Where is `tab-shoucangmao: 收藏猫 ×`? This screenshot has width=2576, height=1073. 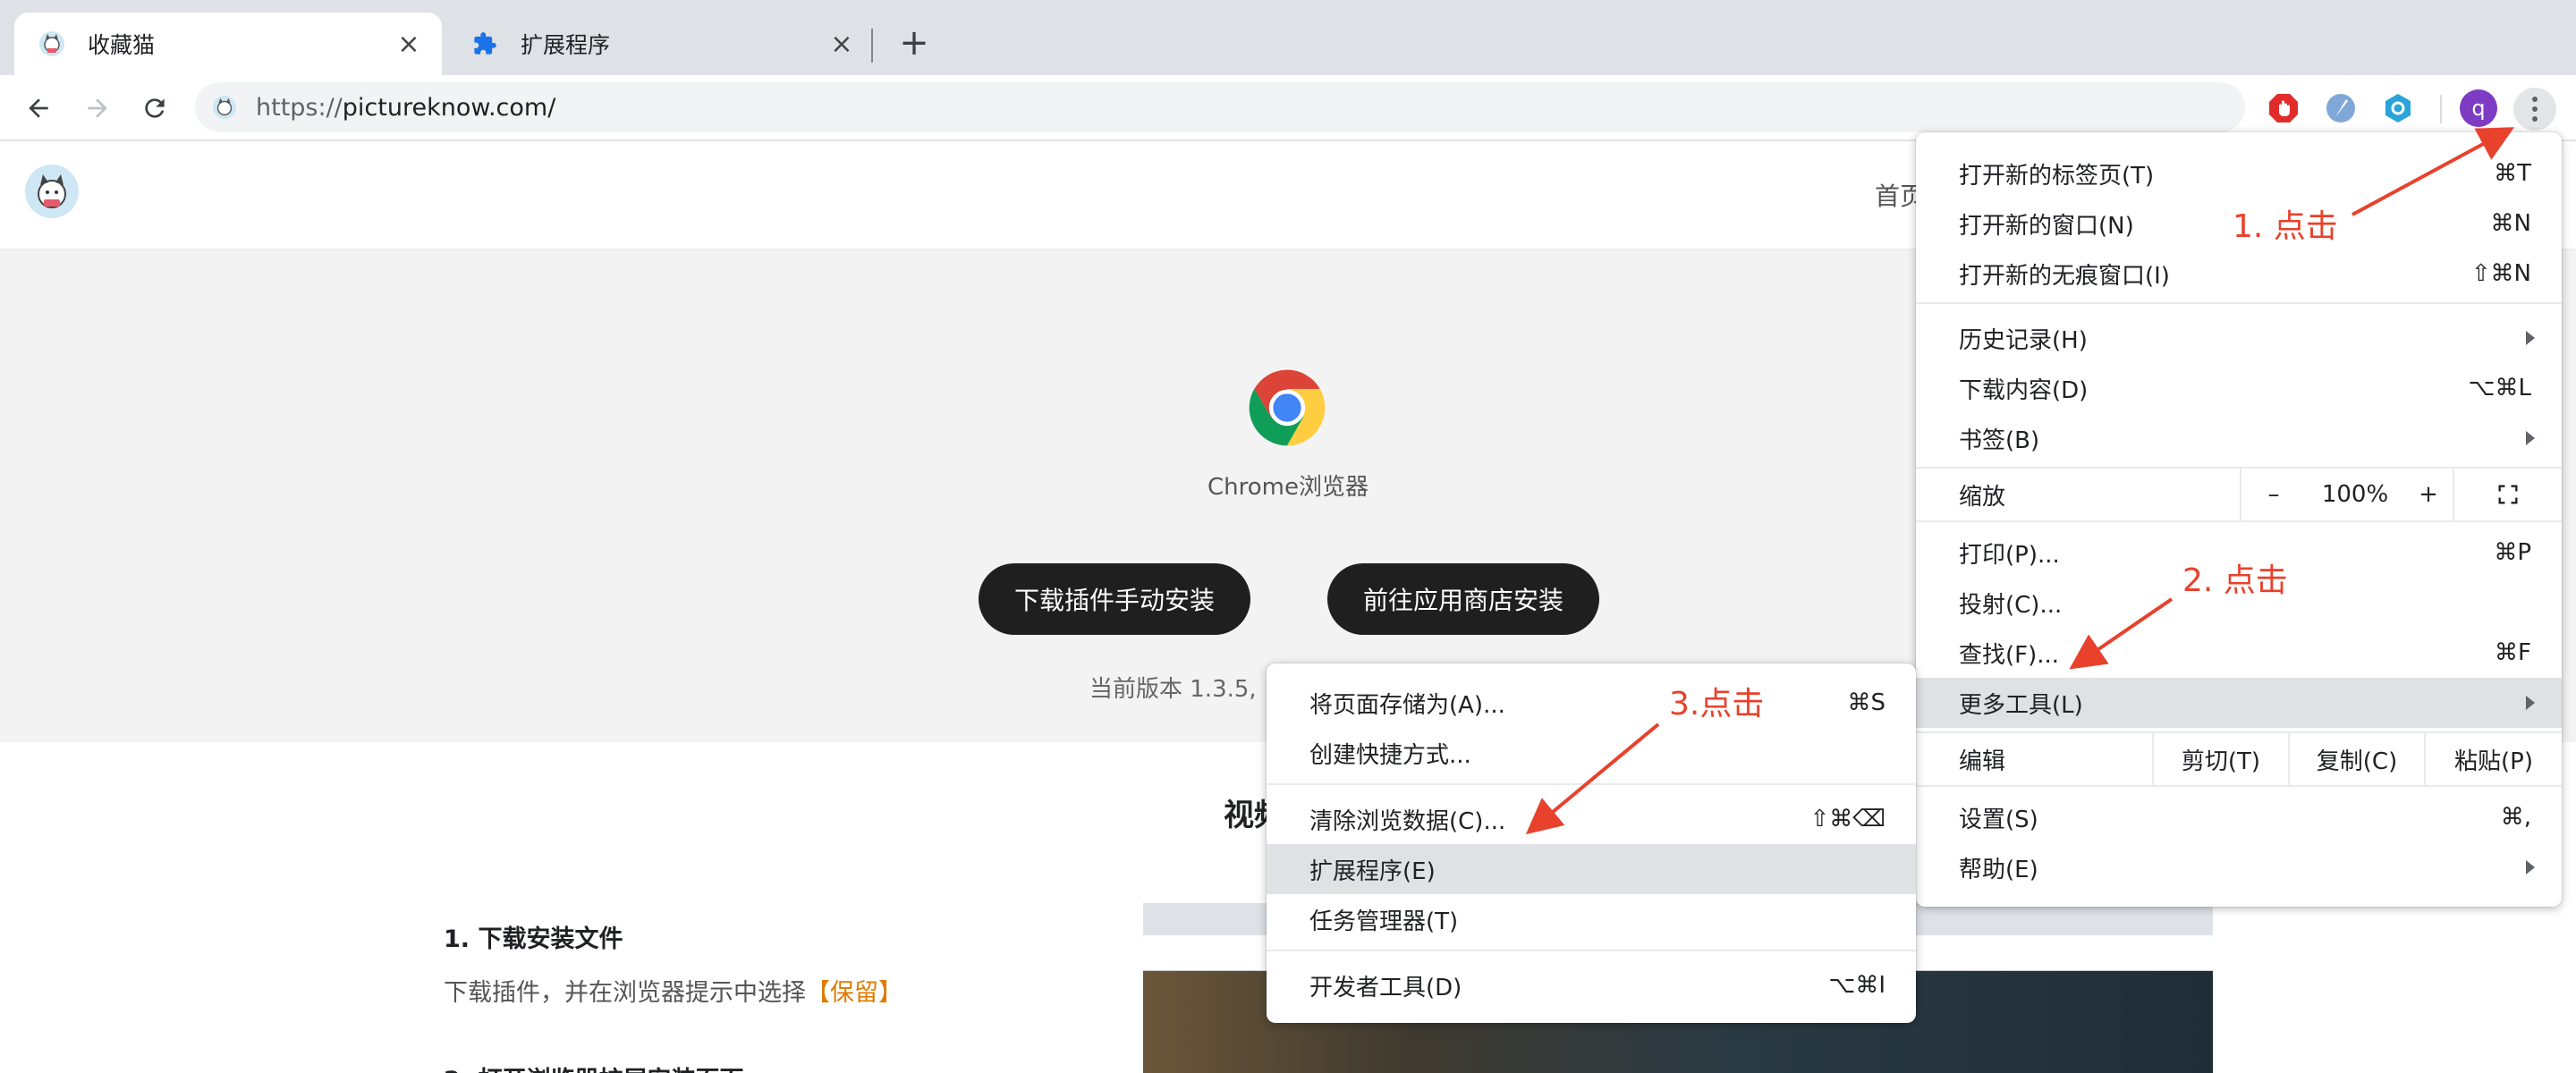
tab-shoucangmao: 收藏猫 × is located at coordinates (228, 44).